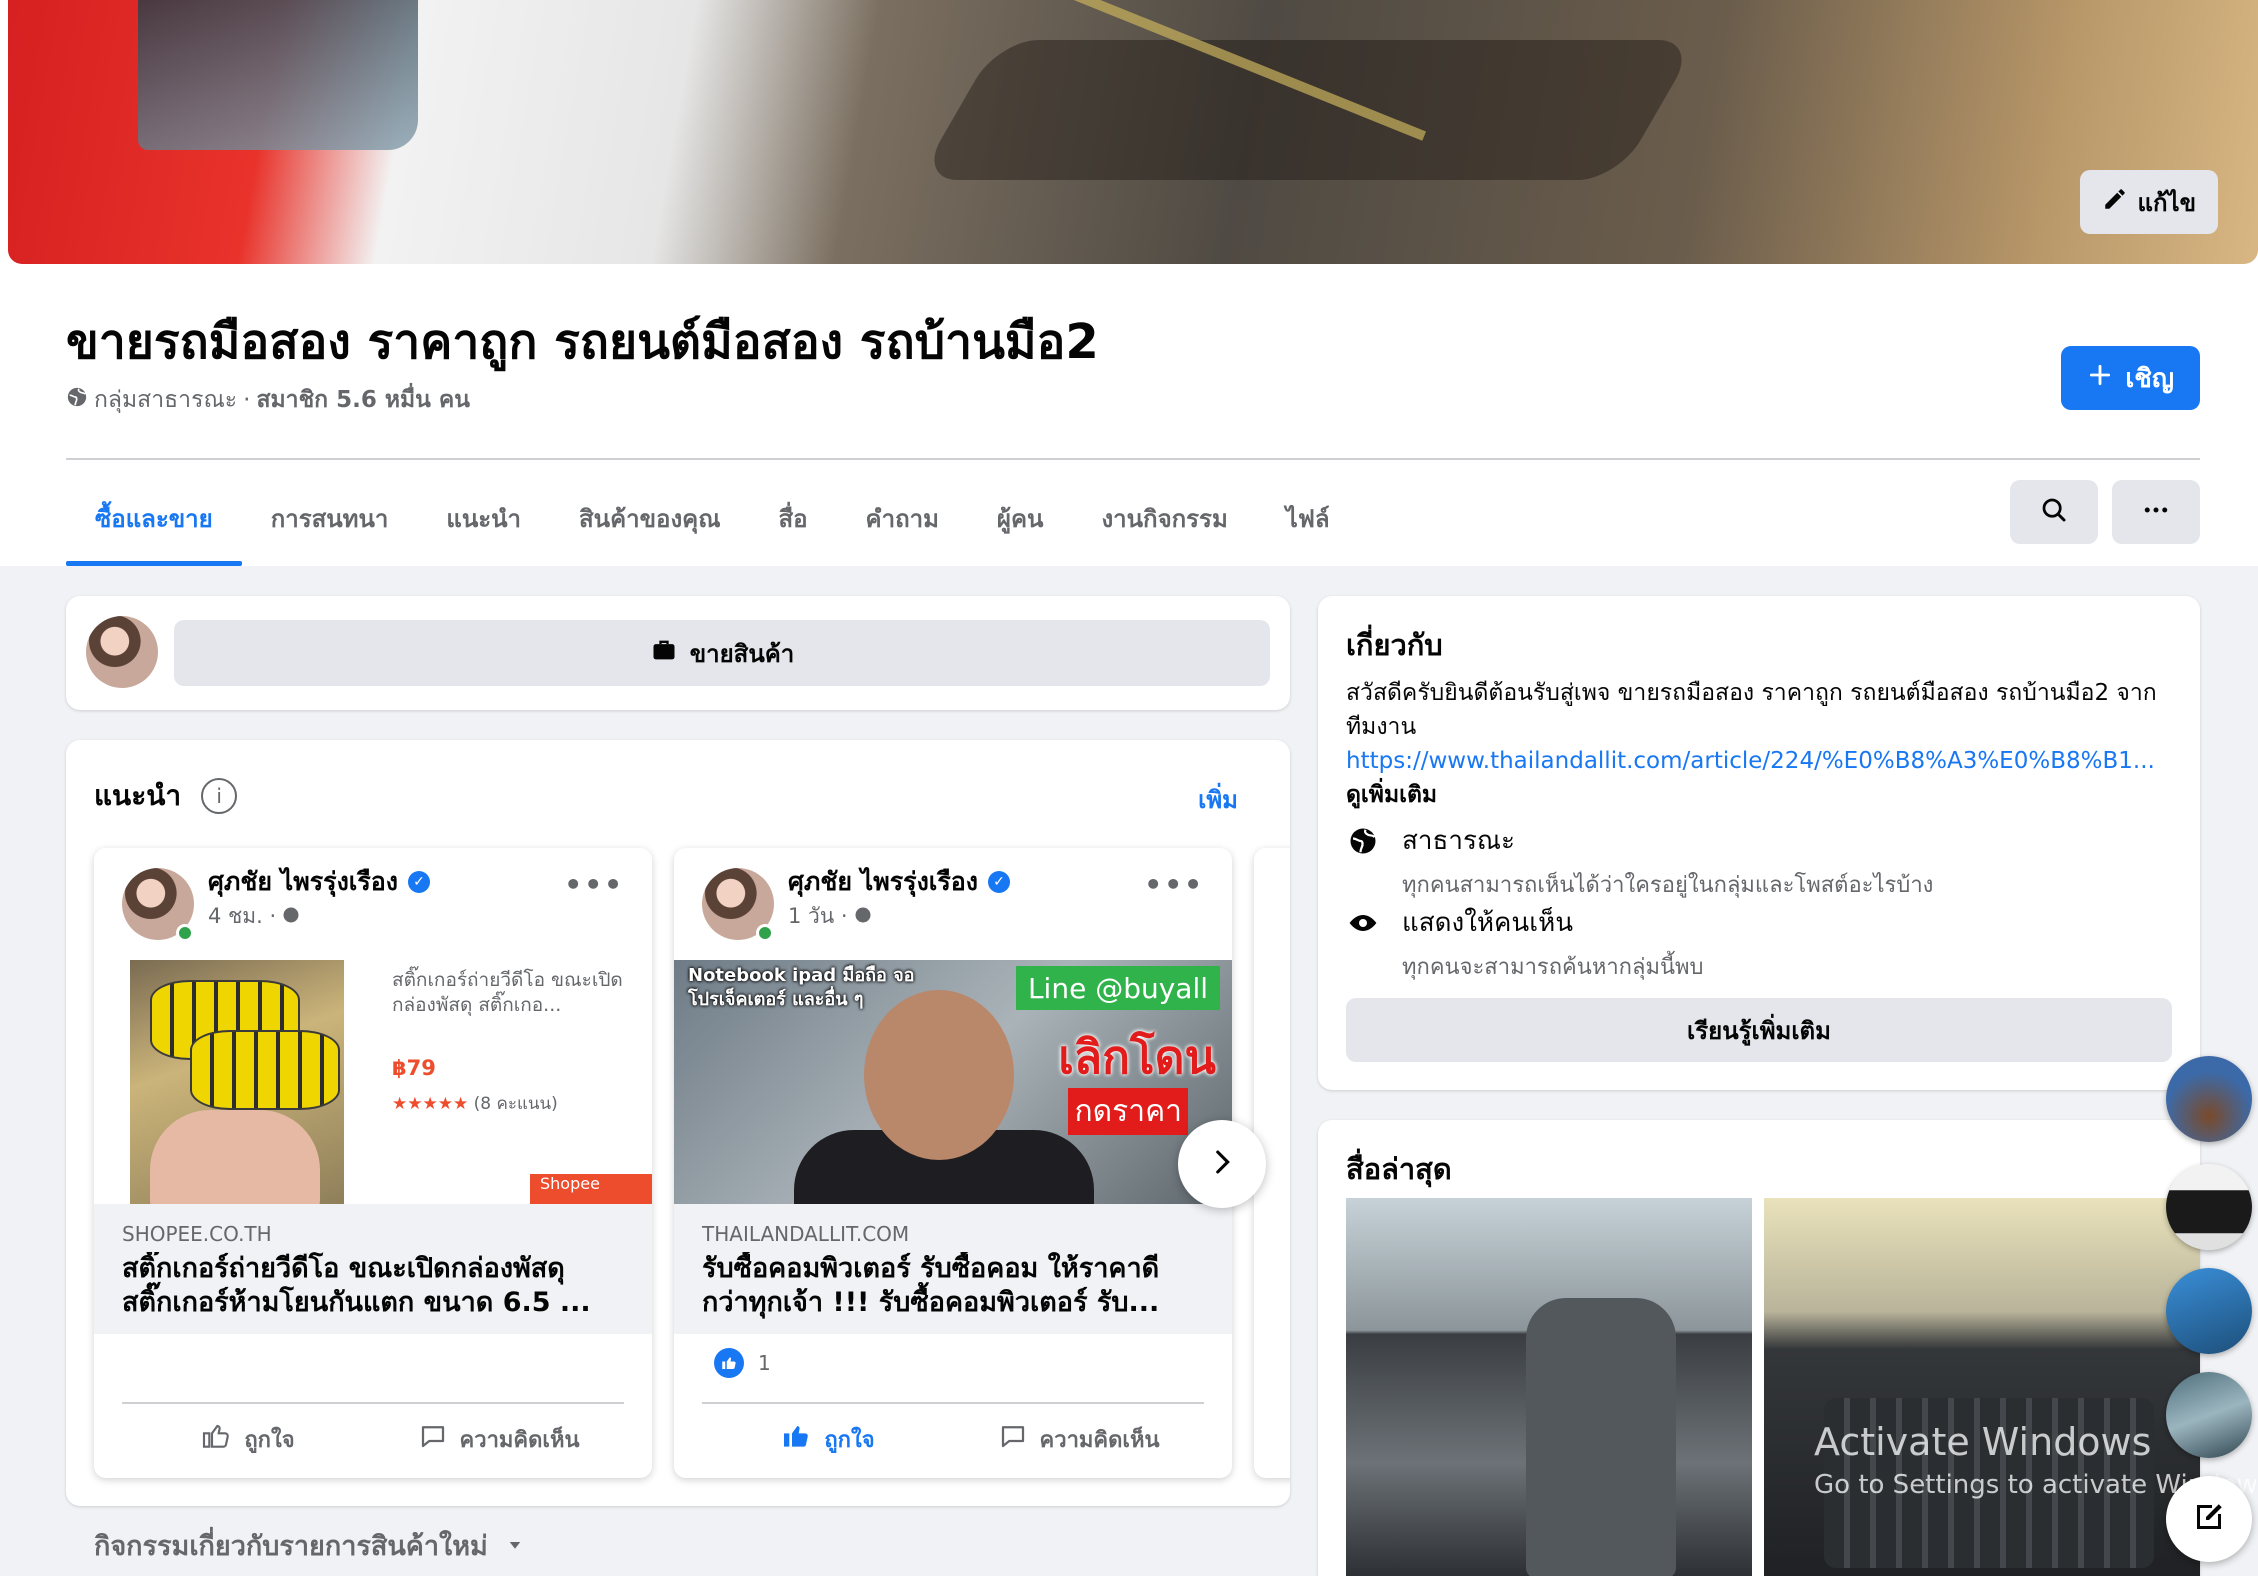 Image resolution: width=2258 pixels, height=1576 pixels. I want to click on search-icon, so click(2054, 512).